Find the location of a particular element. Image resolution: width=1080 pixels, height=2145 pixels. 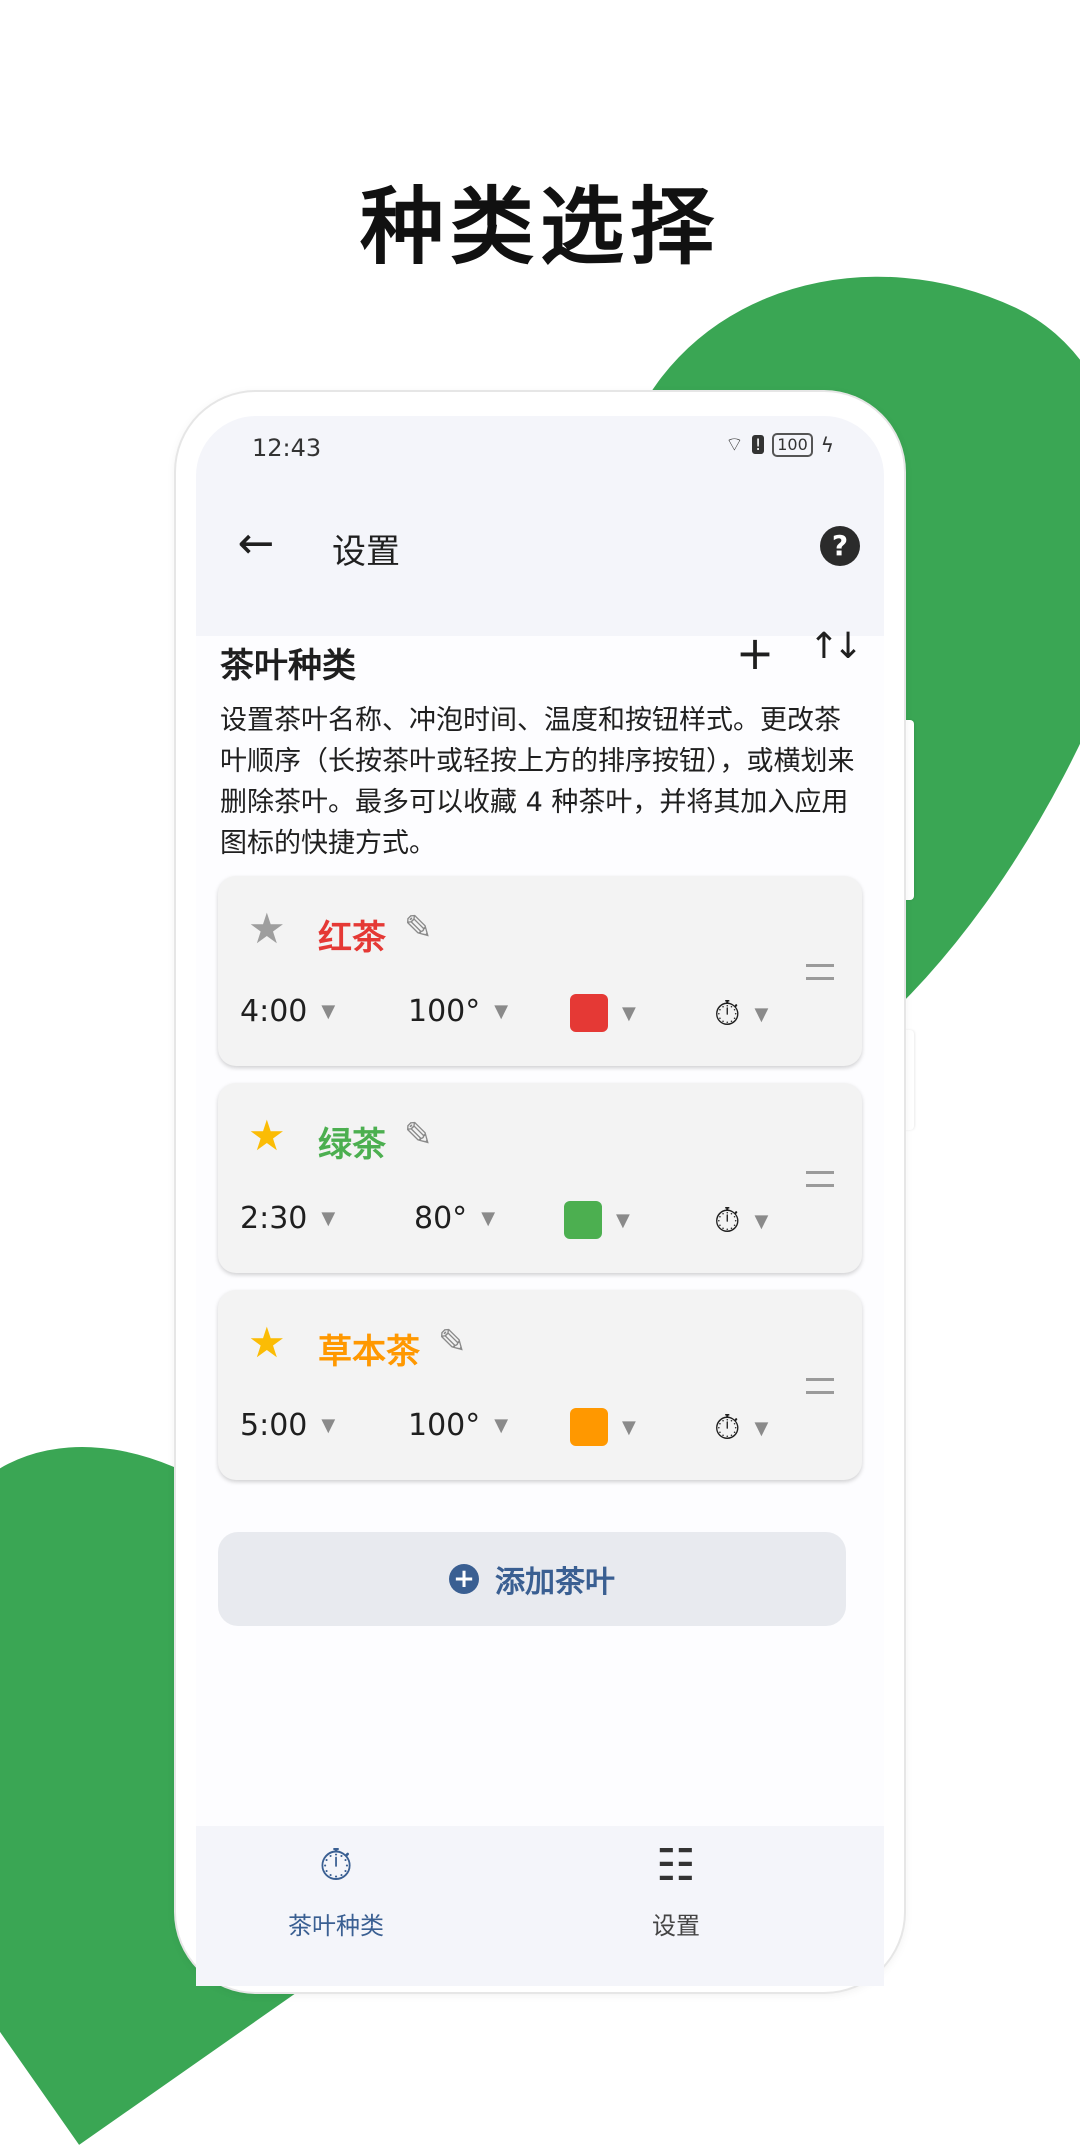

battery-icon: 100 is located at coordinates (792, 444).